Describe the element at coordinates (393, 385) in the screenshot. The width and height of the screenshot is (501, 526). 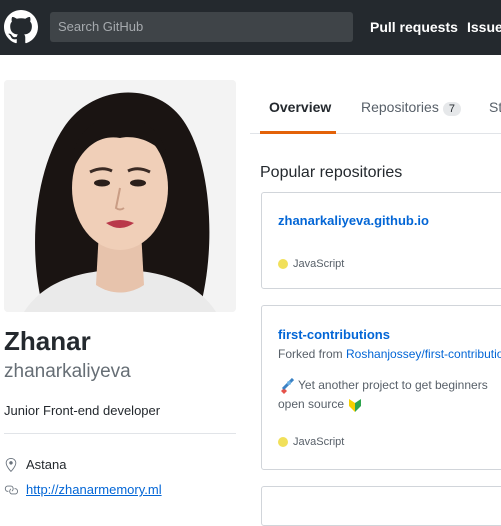
I see `description-line-1: Yet another project to get beginners` at that location.